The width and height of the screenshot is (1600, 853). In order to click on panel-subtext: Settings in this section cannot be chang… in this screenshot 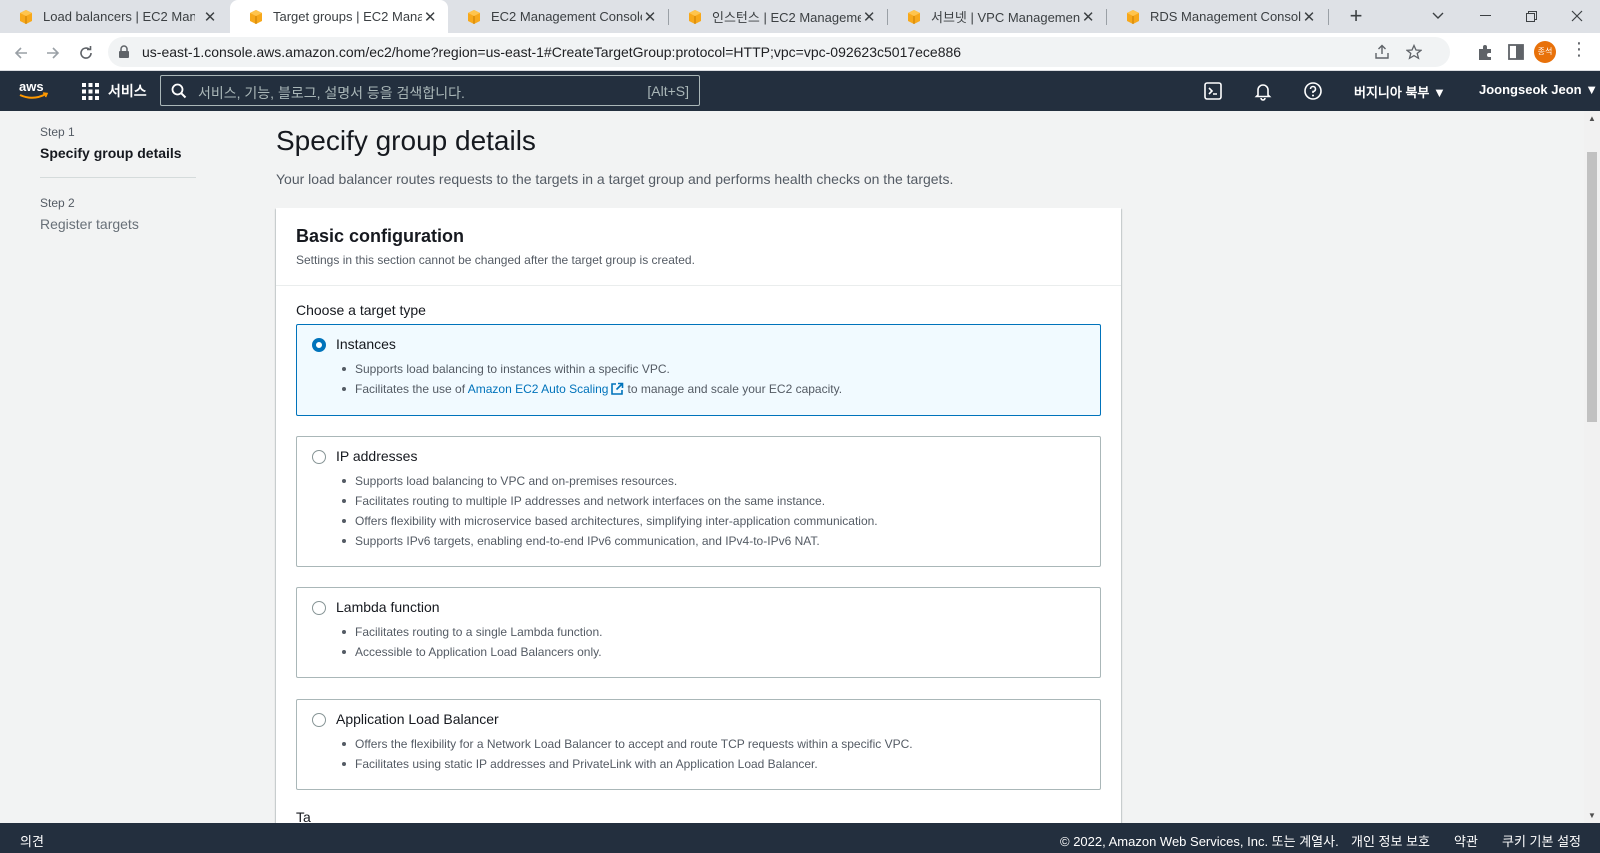, I will do `click(495, 260)`.